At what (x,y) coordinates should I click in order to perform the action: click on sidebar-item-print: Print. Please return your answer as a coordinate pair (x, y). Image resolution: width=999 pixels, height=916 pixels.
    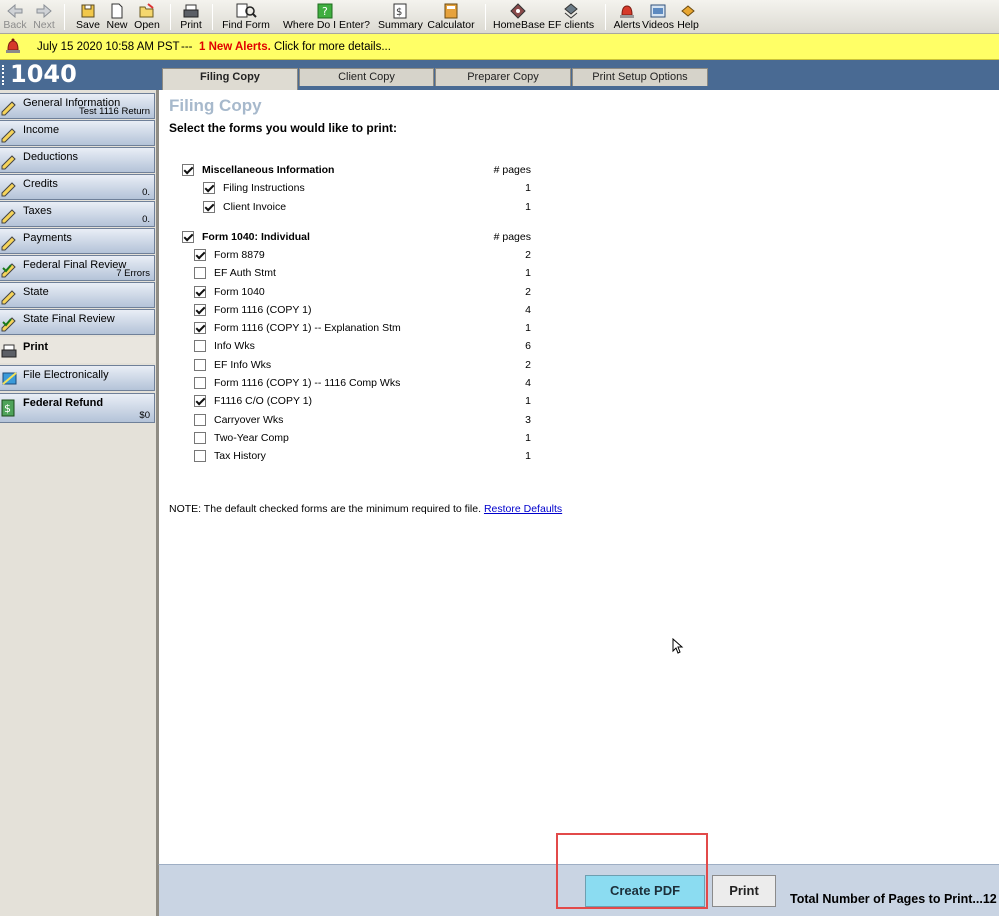
    Looking at the image, I should click on (77, 350).